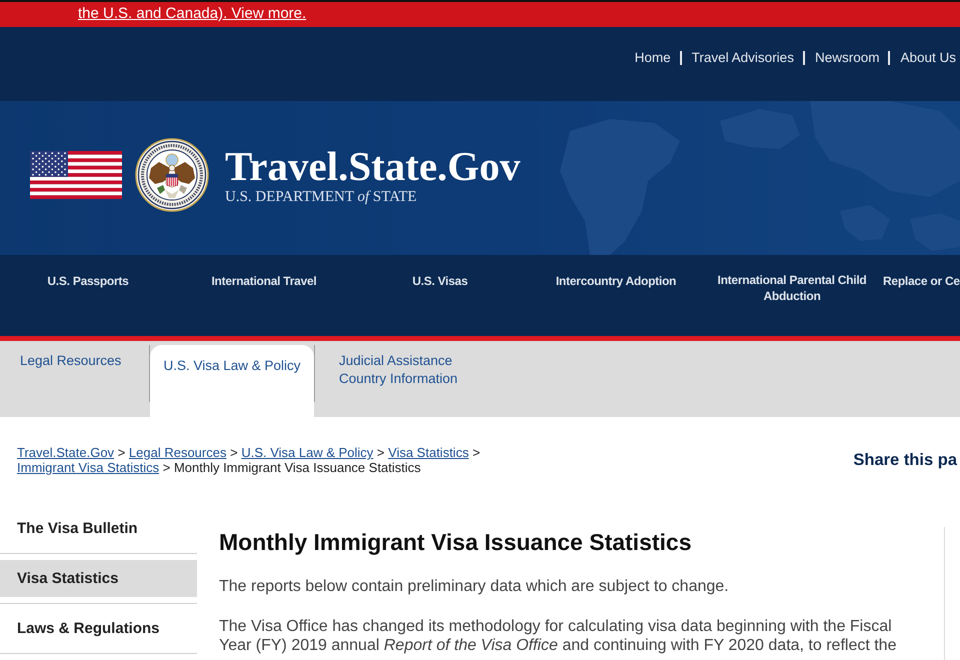  I want to click on flag-icon, so click(76, 175).